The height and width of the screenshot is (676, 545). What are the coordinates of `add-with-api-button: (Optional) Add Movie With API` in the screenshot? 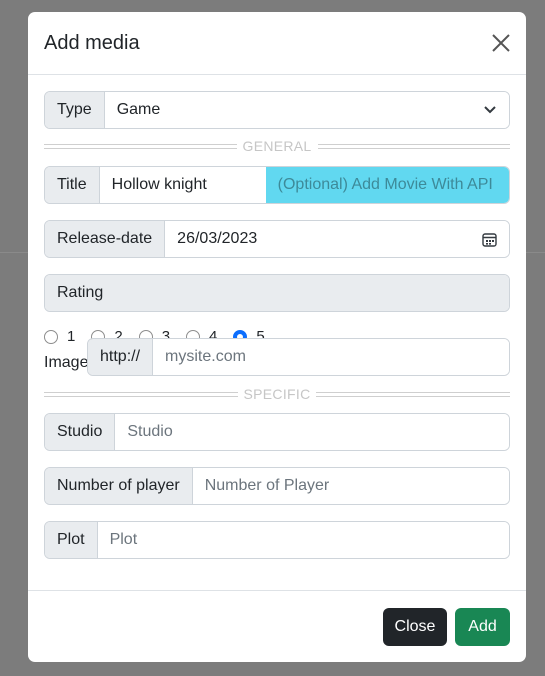 It's located at (387, 185).